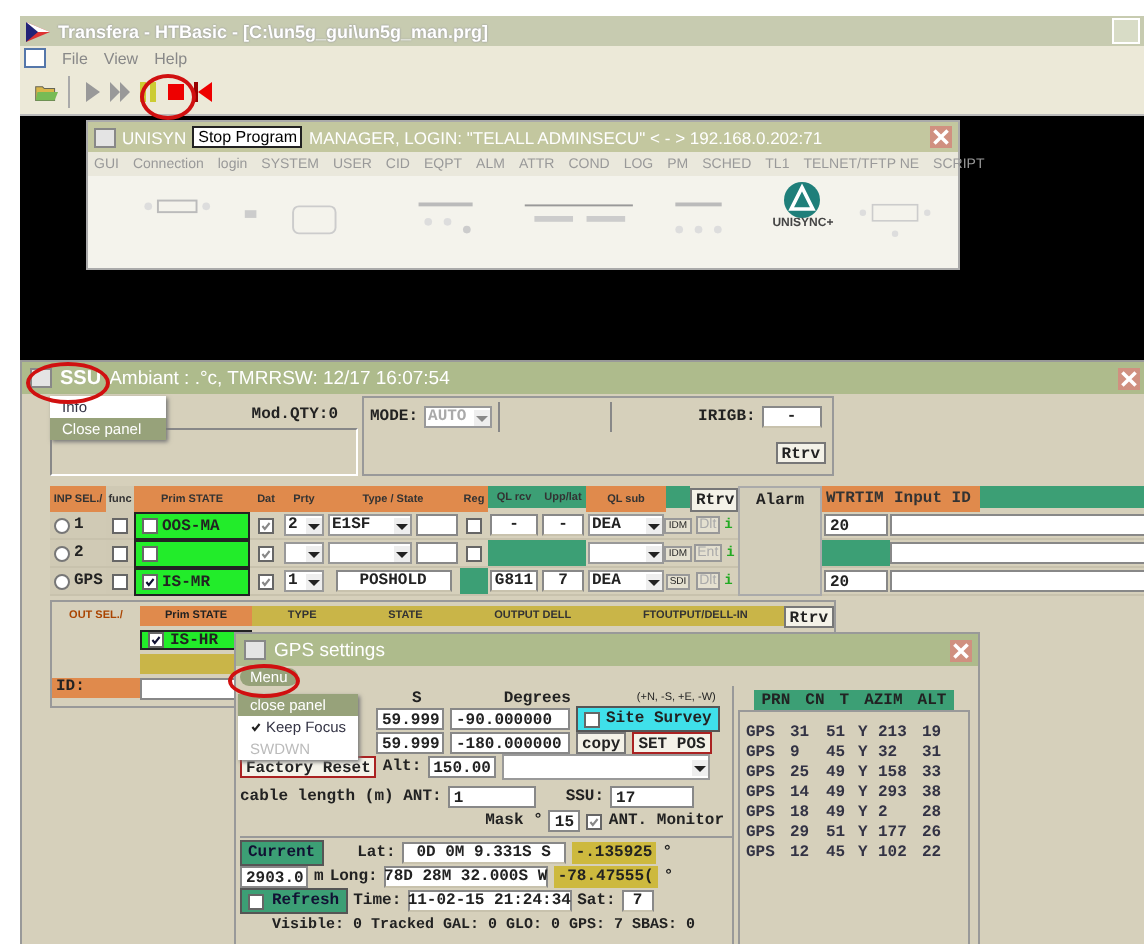 Image resolution: width=1144 pixels, height=944 pixels. What do you see at coordinates (410, 743) in the screenshot?
I see `longitude-seconds-field: 59.999` at bounding box center [410, 743].